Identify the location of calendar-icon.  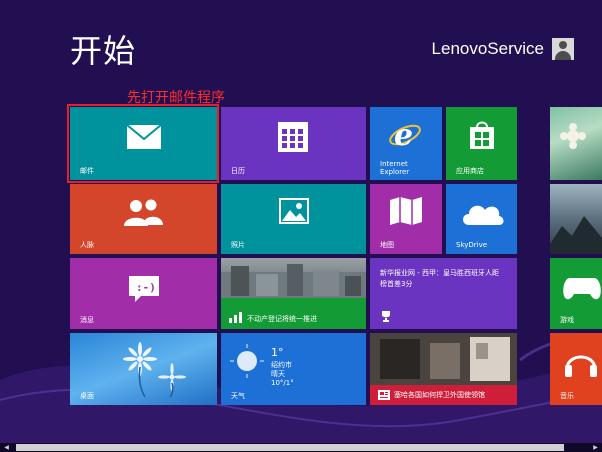
(293, 137).